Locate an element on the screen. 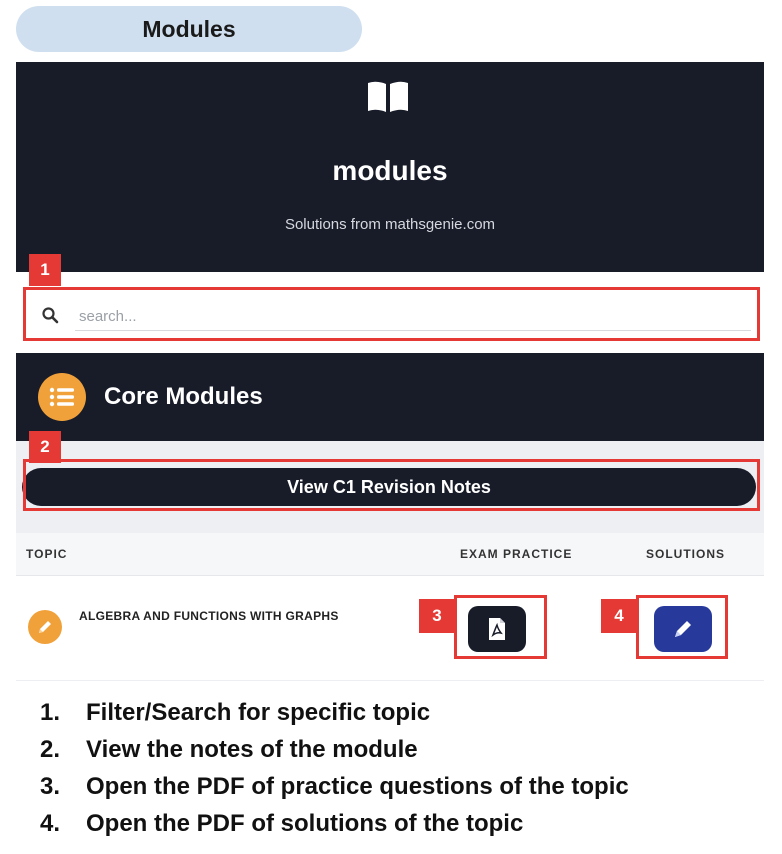  core-modules-title: Core Modules is located at coordinates (183, 396).